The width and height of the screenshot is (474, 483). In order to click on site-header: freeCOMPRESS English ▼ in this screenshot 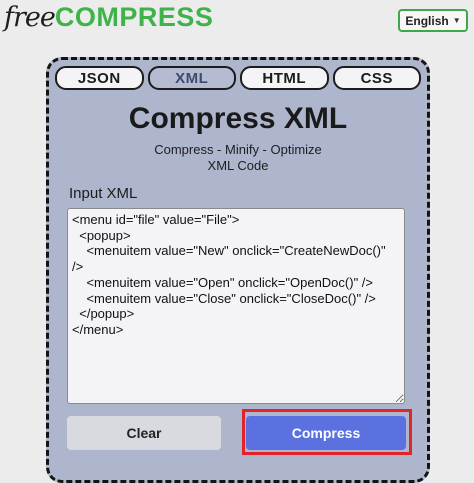, I will do `click(237, 22)`.